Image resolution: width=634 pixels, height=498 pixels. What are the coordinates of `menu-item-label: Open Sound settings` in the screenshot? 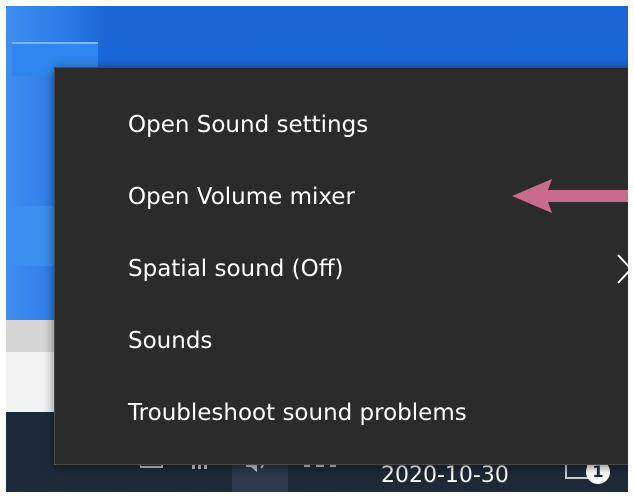 It's located at (248, 125).